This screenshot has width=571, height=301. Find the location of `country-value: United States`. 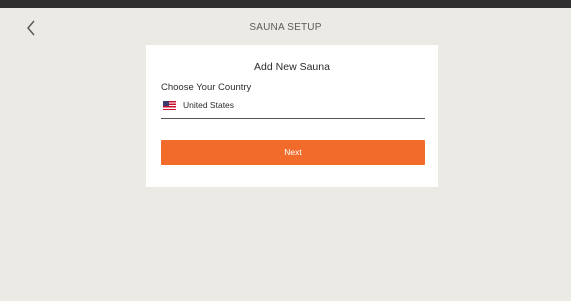

country-value: United States is located at coordinates (209, 105).